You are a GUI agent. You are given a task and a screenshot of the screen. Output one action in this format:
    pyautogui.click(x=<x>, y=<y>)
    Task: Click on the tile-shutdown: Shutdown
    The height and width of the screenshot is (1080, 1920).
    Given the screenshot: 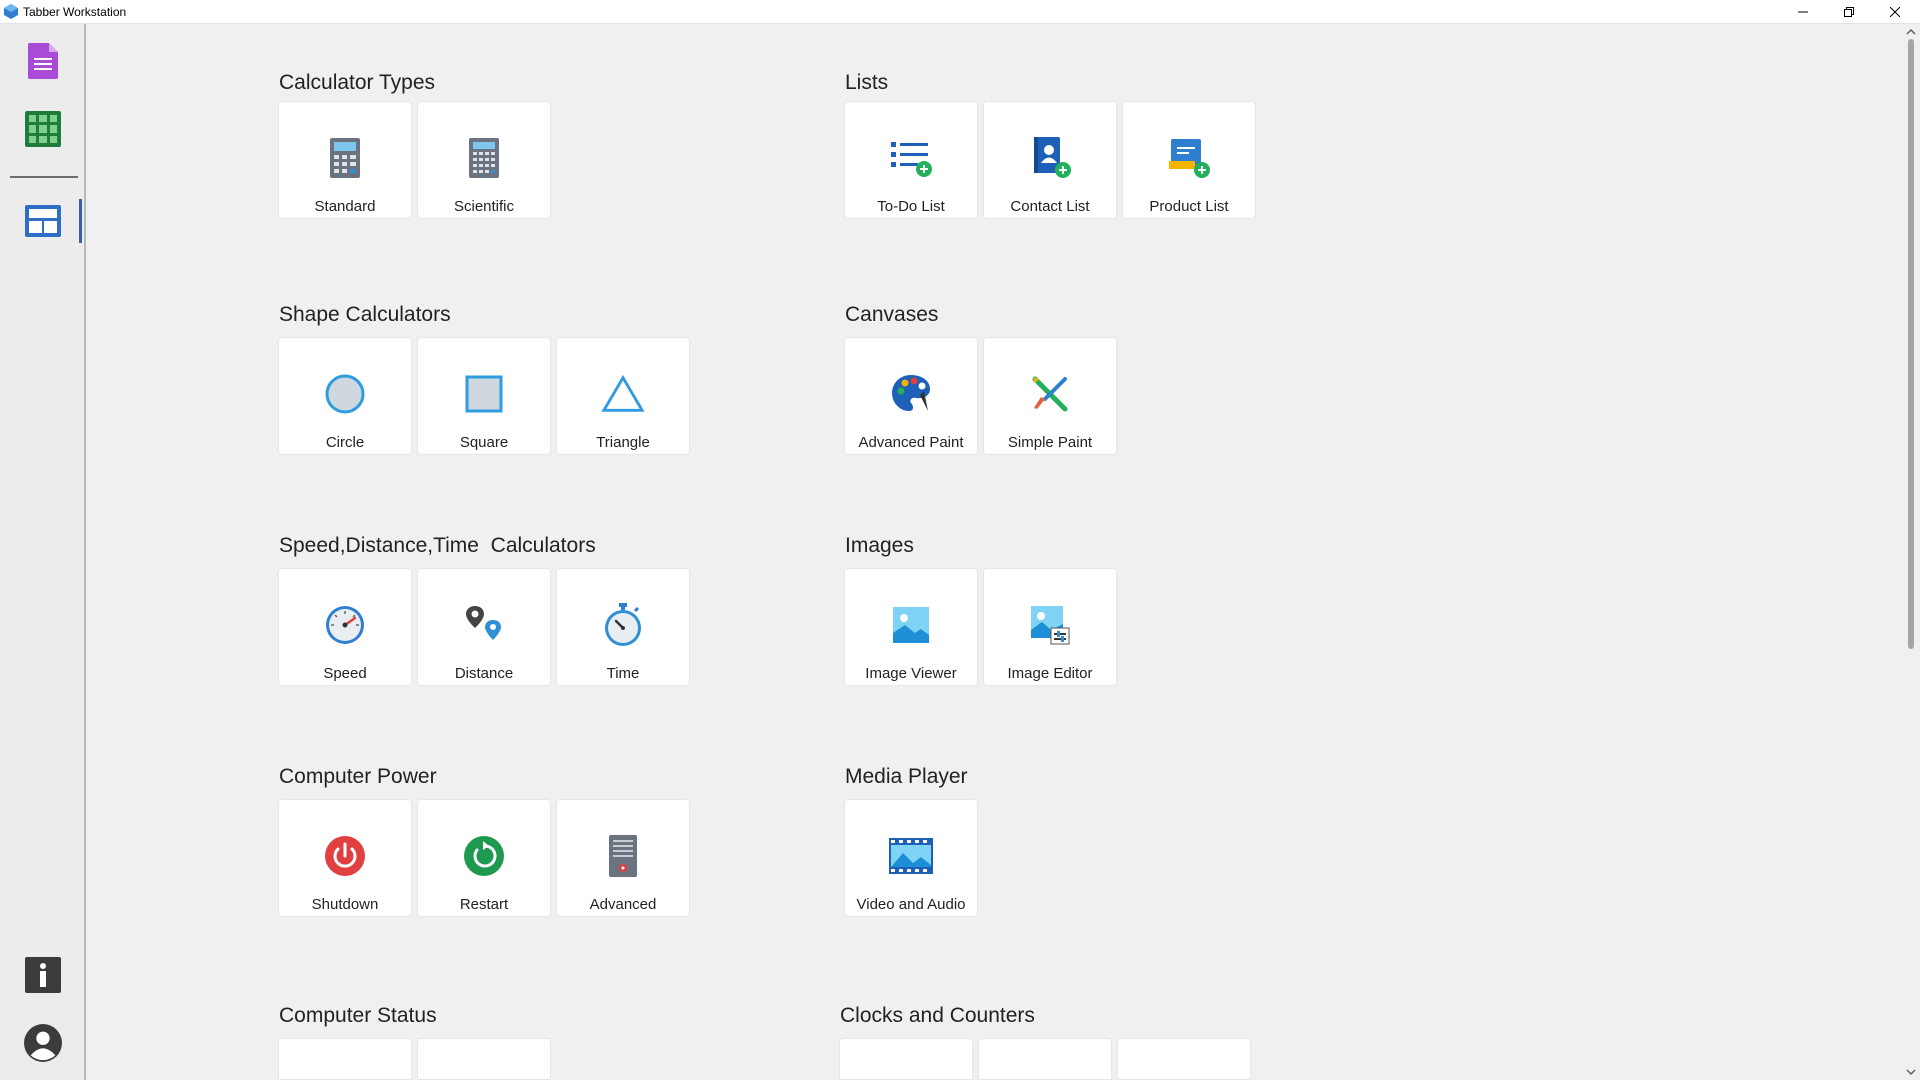 What is the action you would take?
    pyautogui.click(x=345, y=858)
    